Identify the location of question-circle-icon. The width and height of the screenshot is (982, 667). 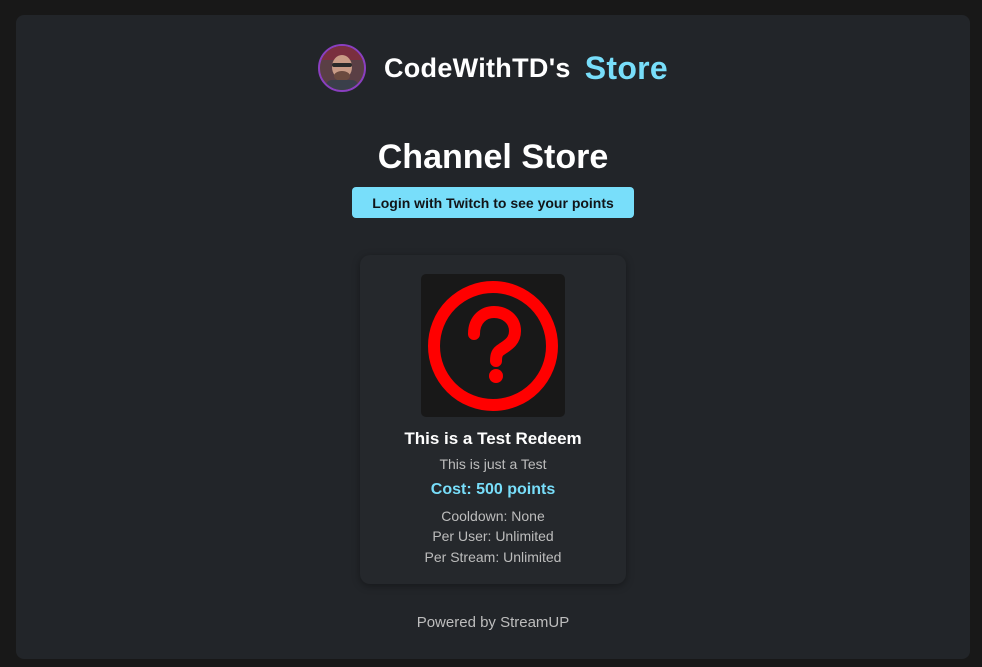
(493, 345).